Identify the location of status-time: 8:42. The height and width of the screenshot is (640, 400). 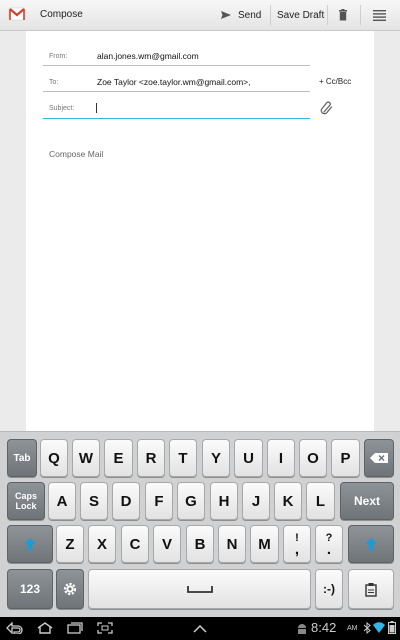
(324, 627).